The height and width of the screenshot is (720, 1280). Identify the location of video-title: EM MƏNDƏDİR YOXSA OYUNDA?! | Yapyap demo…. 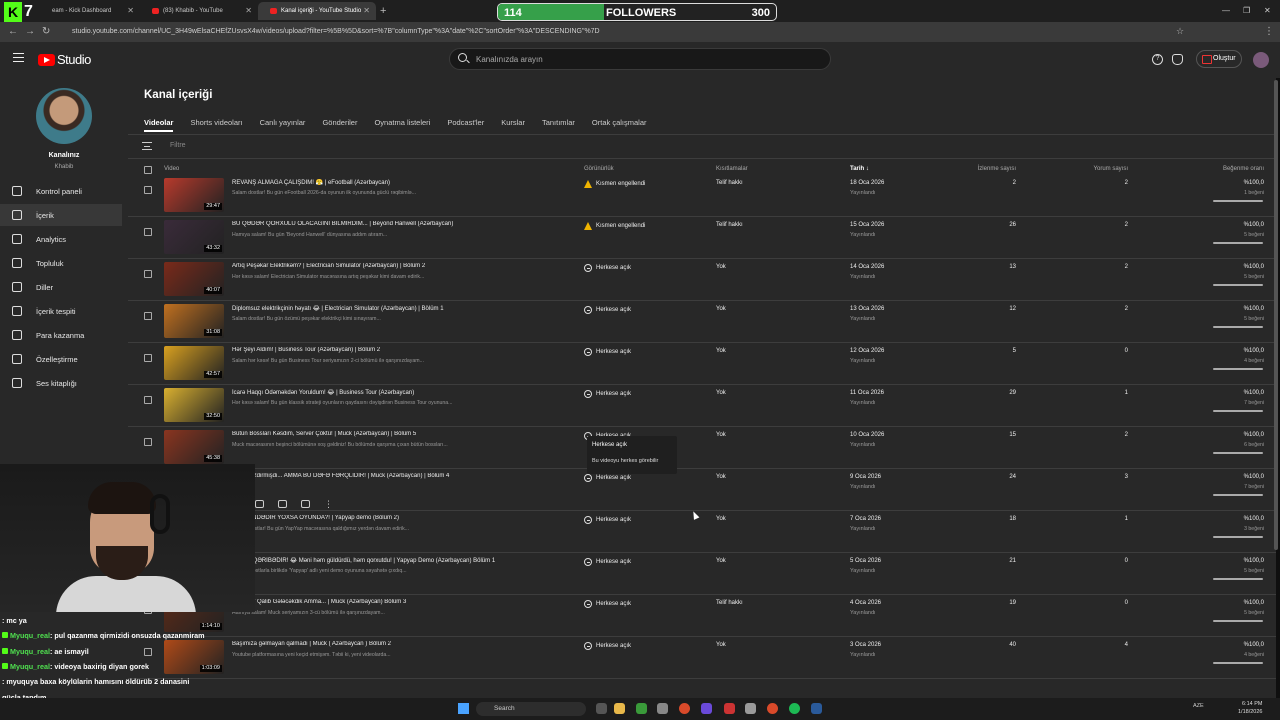
(402, 518).